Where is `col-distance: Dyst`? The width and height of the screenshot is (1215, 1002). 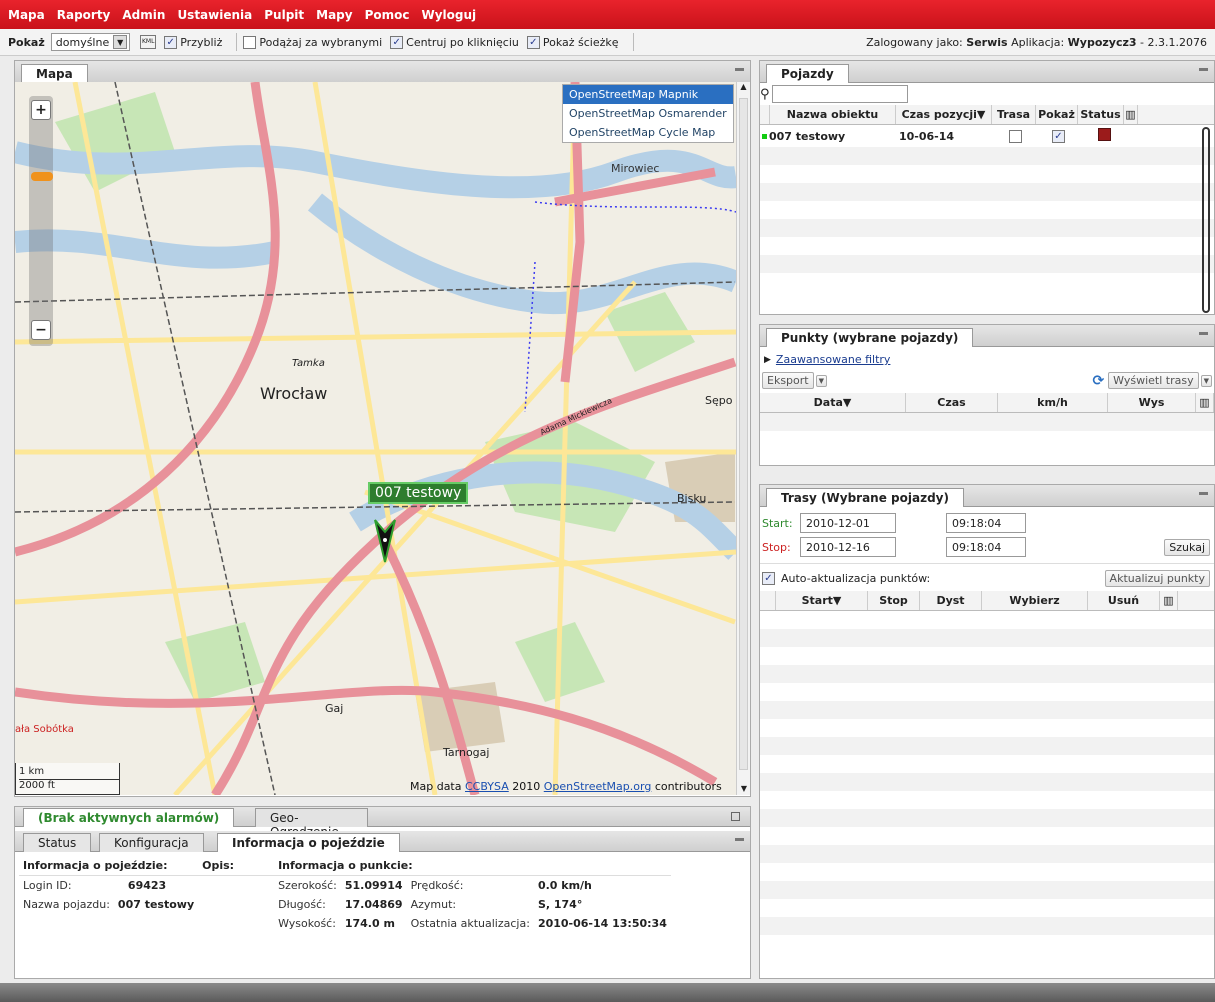
col-distance: Dyst is located at coordinates (951, 600).